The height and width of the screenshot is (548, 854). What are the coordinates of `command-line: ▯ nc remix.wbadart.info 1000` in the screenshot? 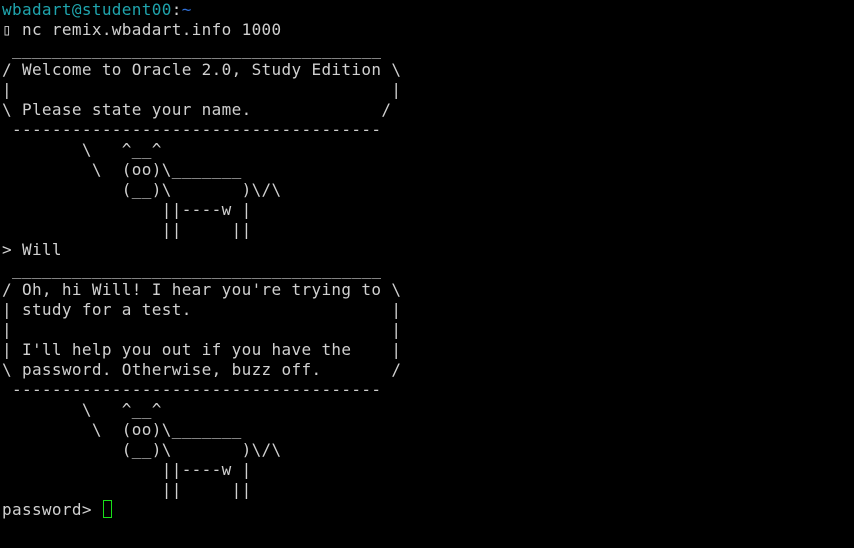 It's located at (142, 29).